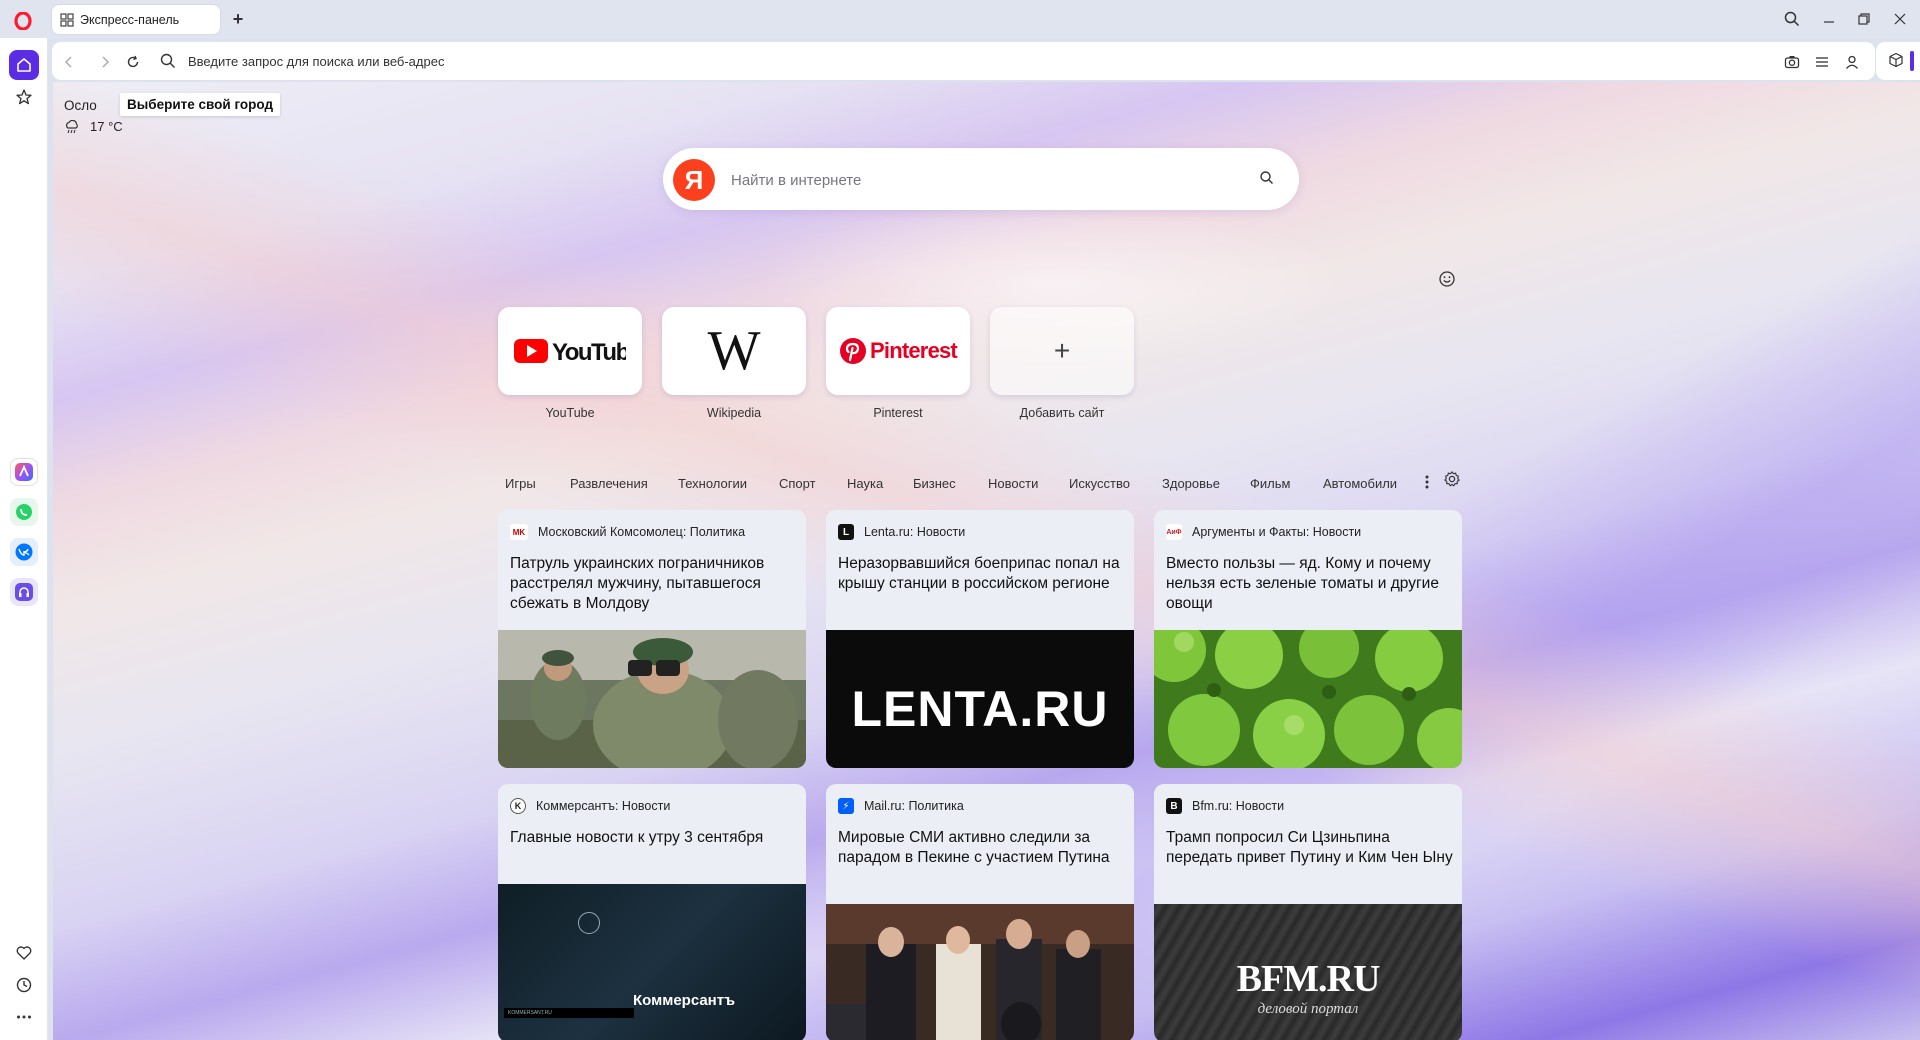  Describe the element at coordinates (23, 21) in the screenshot. I see `opera-logo-icon` at that location.